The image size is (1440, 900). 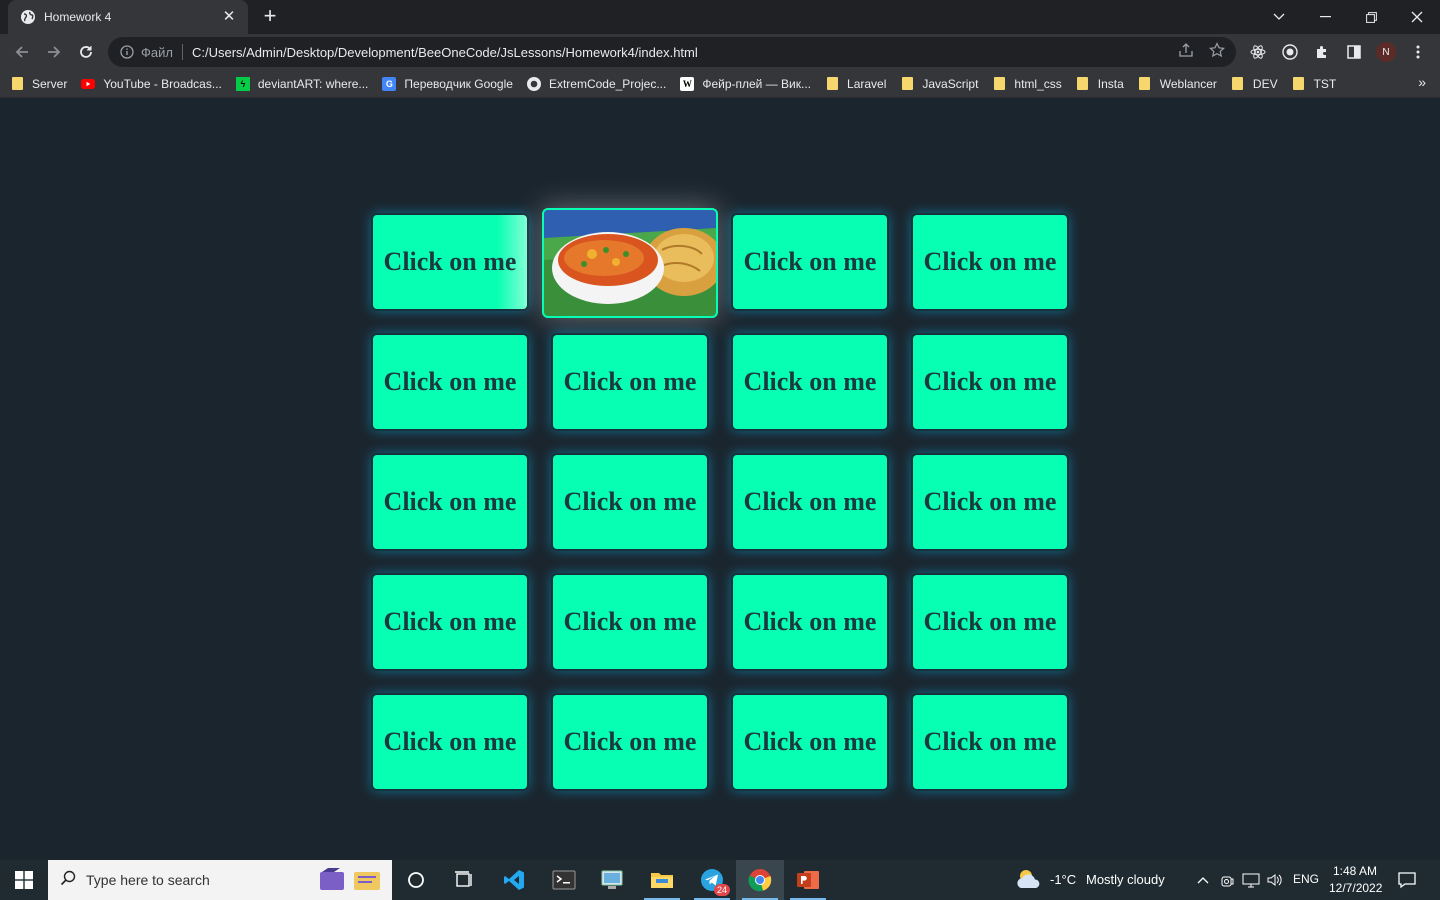 I want to click on bookmark-laravel: Laravel, so click(x=855, y=84).